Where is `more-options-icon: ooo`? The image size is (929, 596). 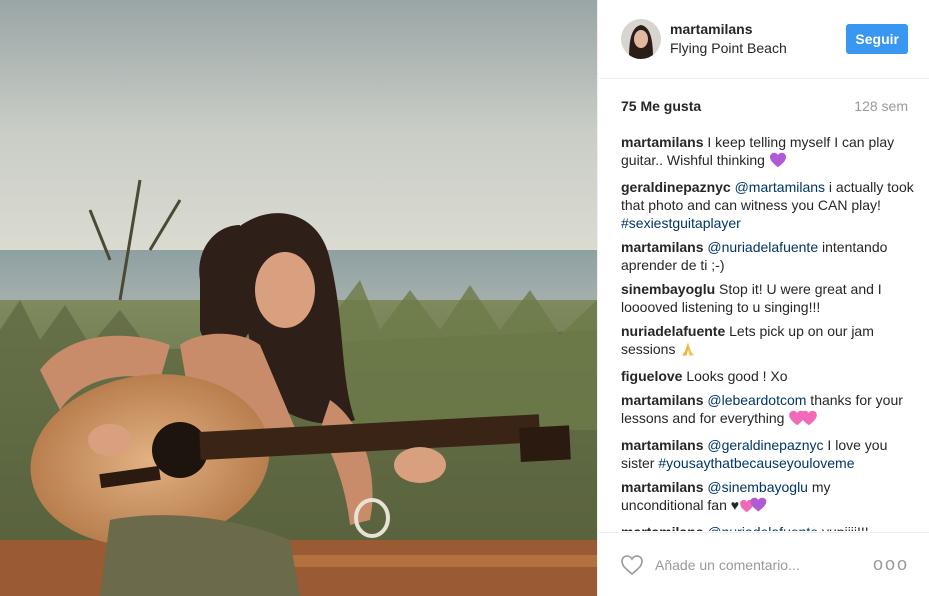 more-options-icon: ooo is located at coordinates (891, 564).